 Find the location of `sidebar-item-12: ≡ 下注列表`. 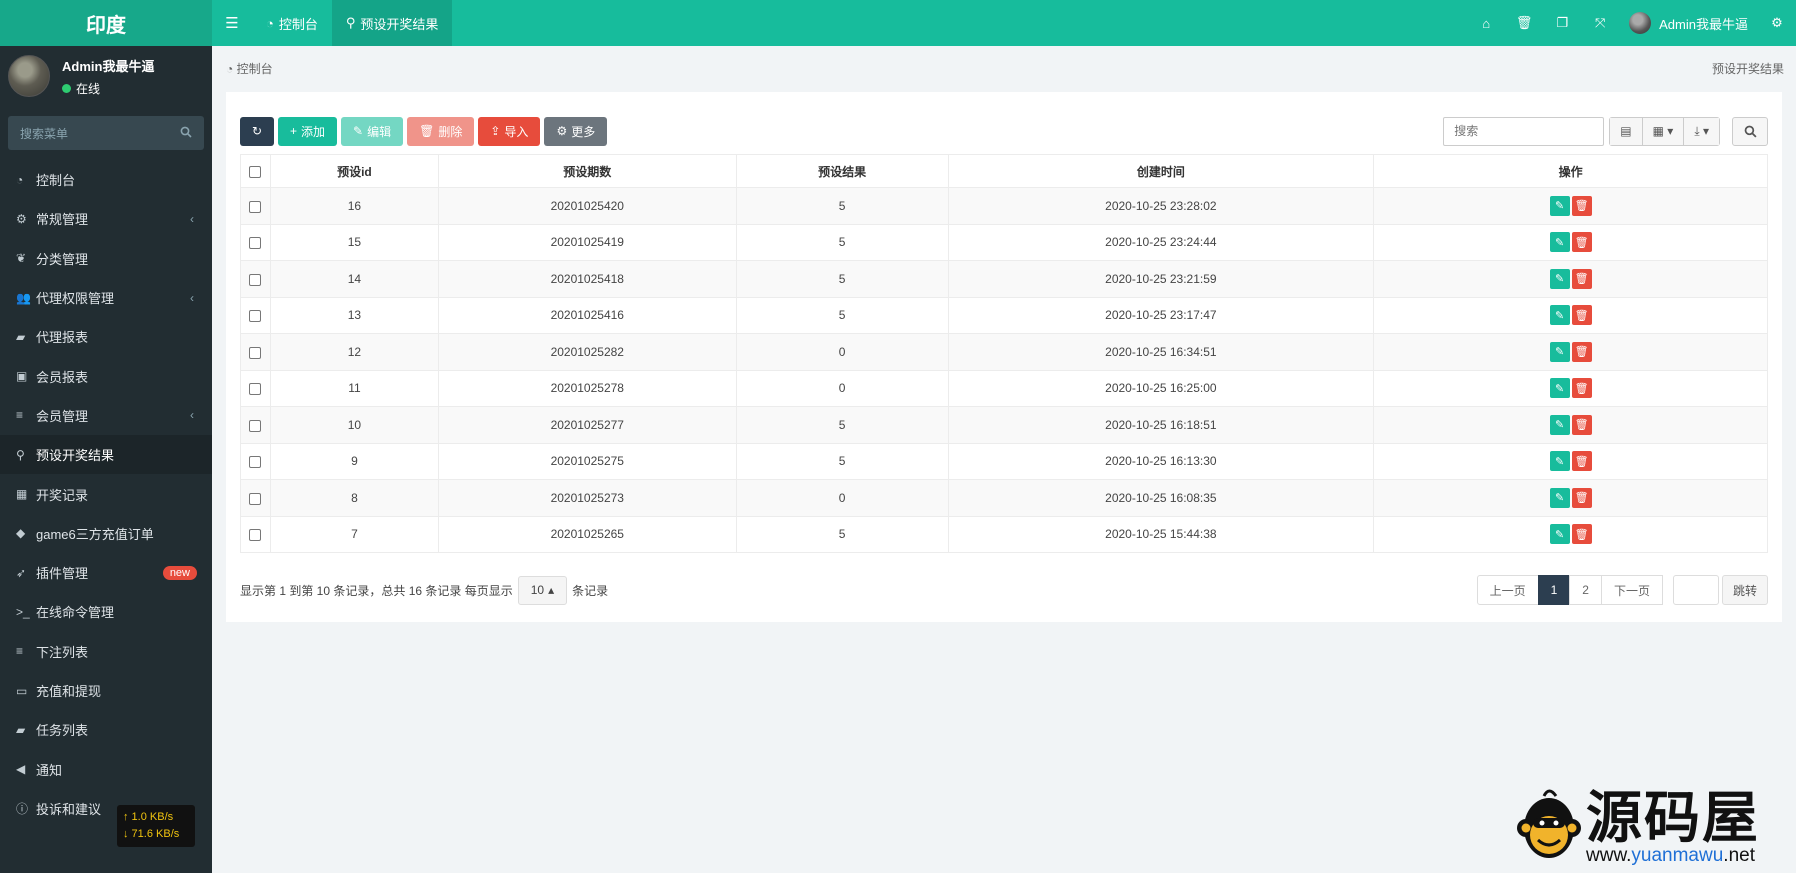

sidebar-item-12: ≡ 下注列表 is located at coordinates (106, 651).